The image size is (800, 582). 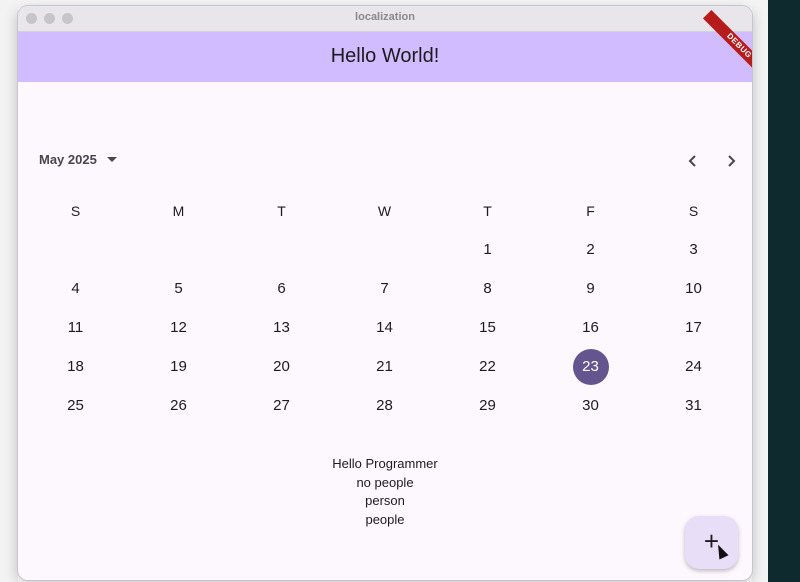 What do you see at coordinates (385, 482) in the screenshot?
I see `plural-zero-text: no people` at bounding box center [385, 482].